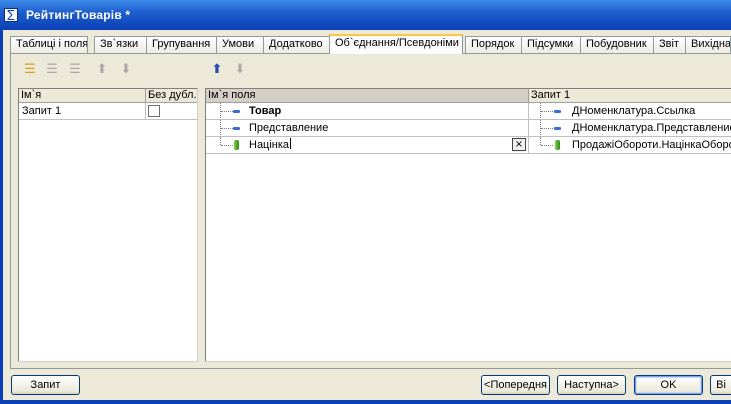  What do you see at coordinates (367, 128) in the screenshot?
I see `field-row-2-name: Представление` at bounding box center [367, 128].